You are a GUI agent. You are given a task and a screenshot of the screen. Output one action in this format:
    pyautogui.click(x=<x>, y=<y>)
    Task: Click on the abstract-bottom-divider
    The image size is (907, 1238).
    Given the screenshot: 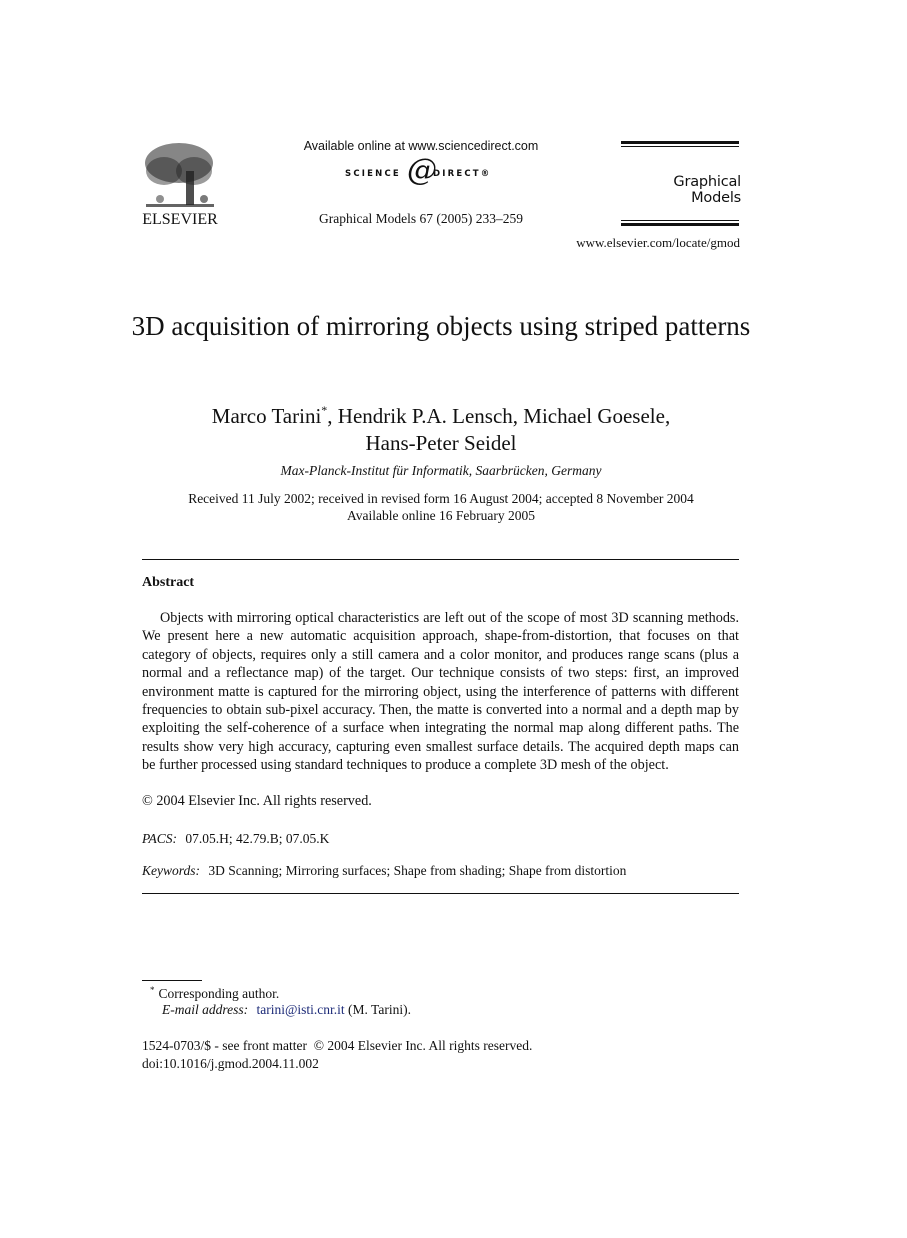 What is the action you would take?
    pyautogui.click(x=440, y=893)
    